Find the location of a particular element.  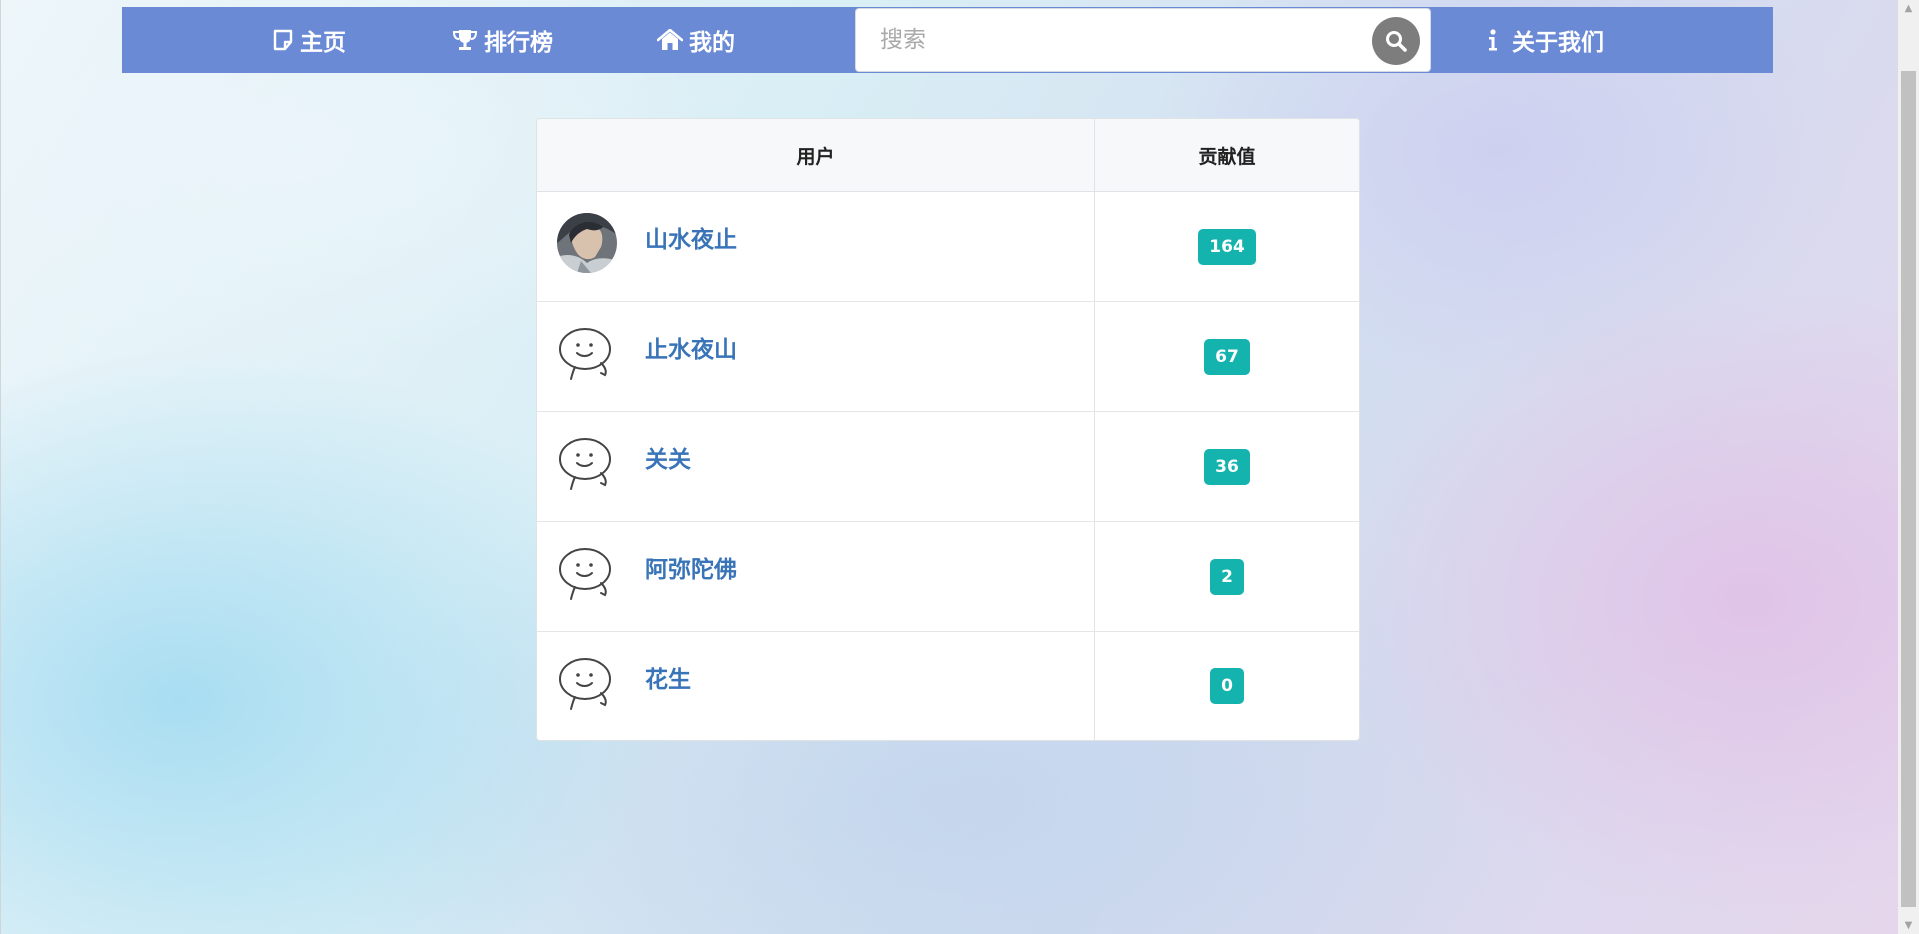

username-link: 花生 is located at coordinates (668, 677).